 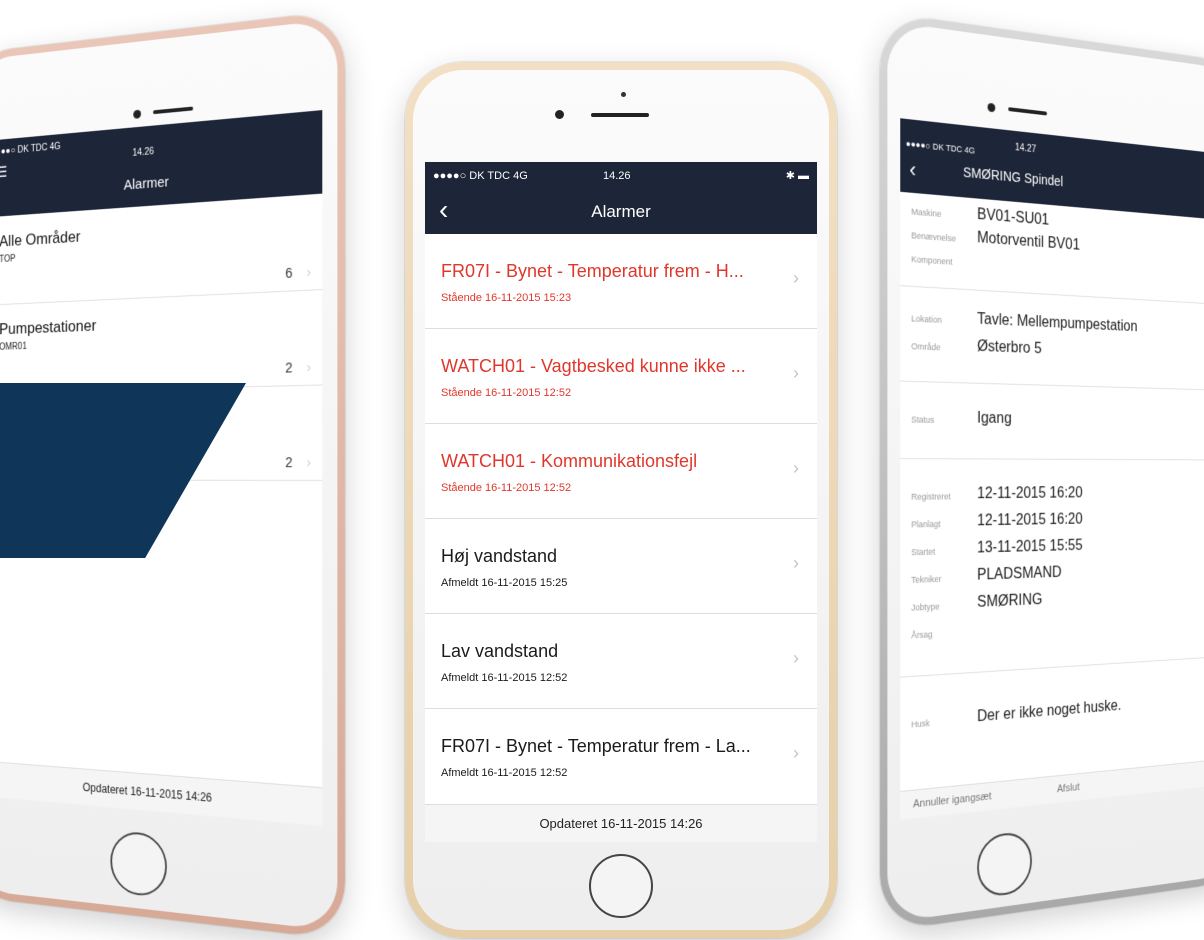 What do you see at coordinates (1057, 323) in the screenshot?
I see `field-value: Tavle: Mellempumpestation` at bounding box center [1057, 323].